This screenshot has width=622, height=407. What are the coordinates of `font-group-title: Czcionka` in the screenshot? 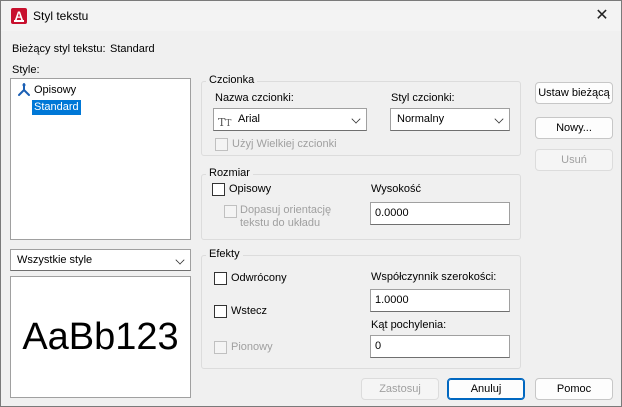 It's located at (232, 80).